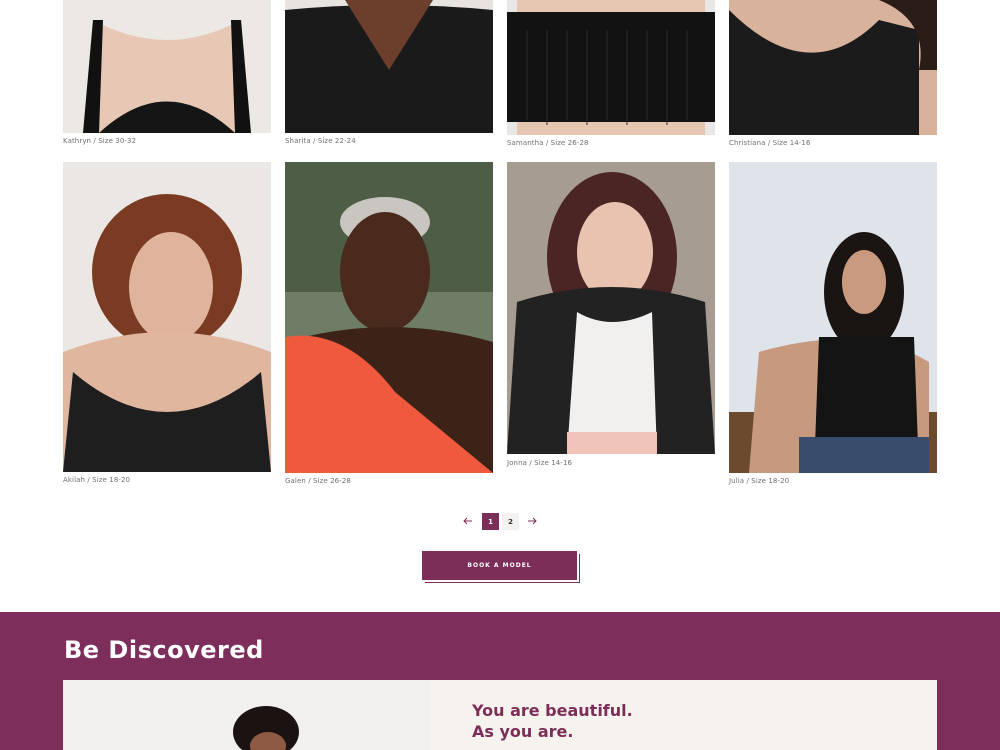 The height and width of the screenshot is (750, 1000). I want to click on arrow-right-icon, so click(532, 521).